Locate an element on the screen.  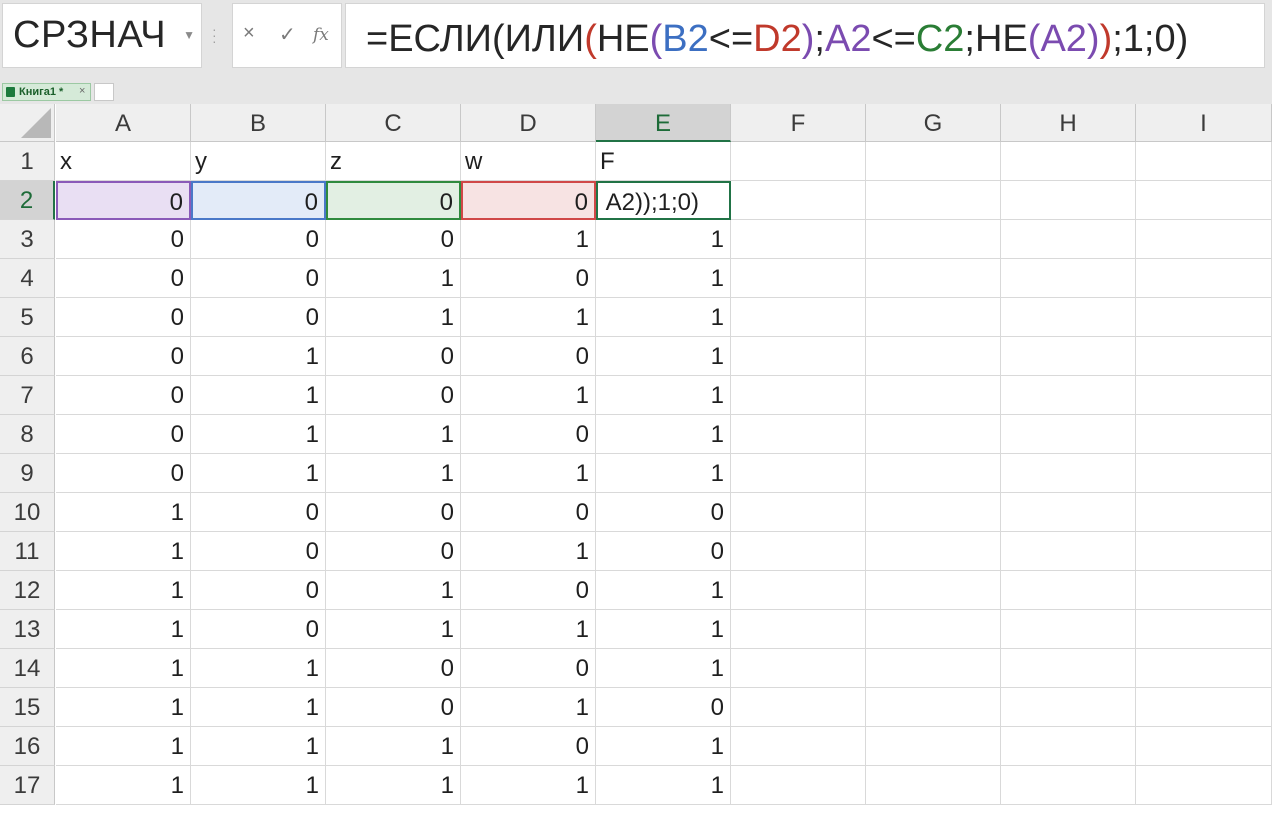
cell-g15 is located at coordinates (933, 707).